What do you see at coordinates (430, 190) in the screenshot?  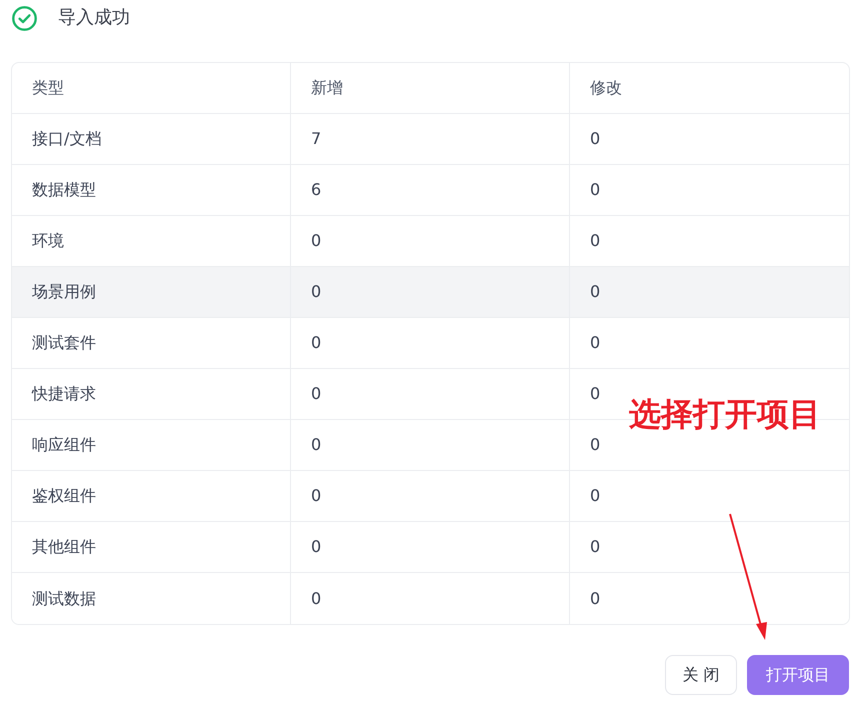 I see `table-row: 数据模型 6 0` at bounding box center [430, 190].